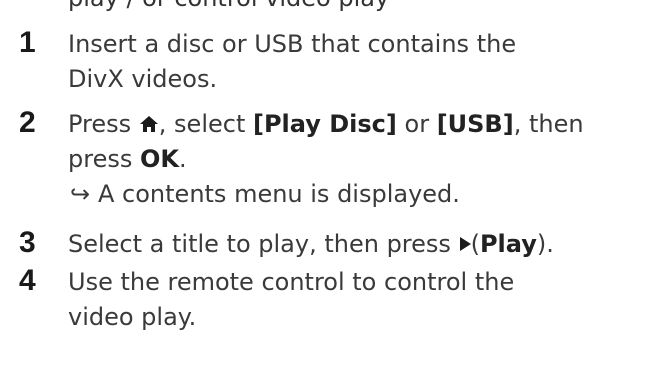 The height and width of the screenshot is (381, 649). Describe the element at coordinates (292, 44) in the screenshot. I see `step-line: Insert a disc or USB that contains the` at that location.